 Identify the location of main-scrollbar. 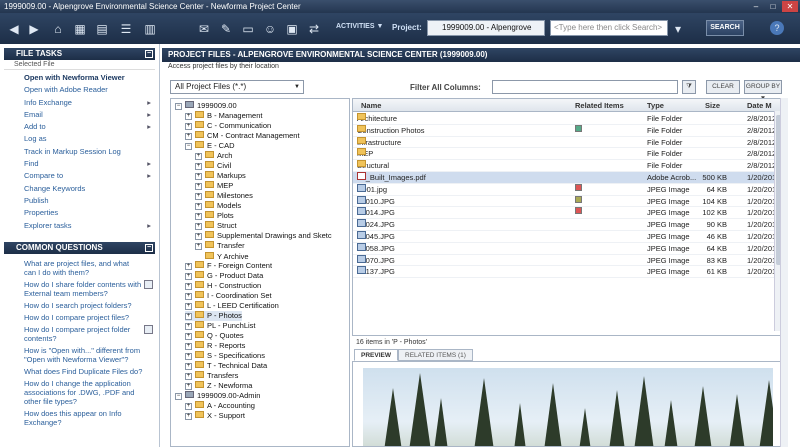
(784, 272).